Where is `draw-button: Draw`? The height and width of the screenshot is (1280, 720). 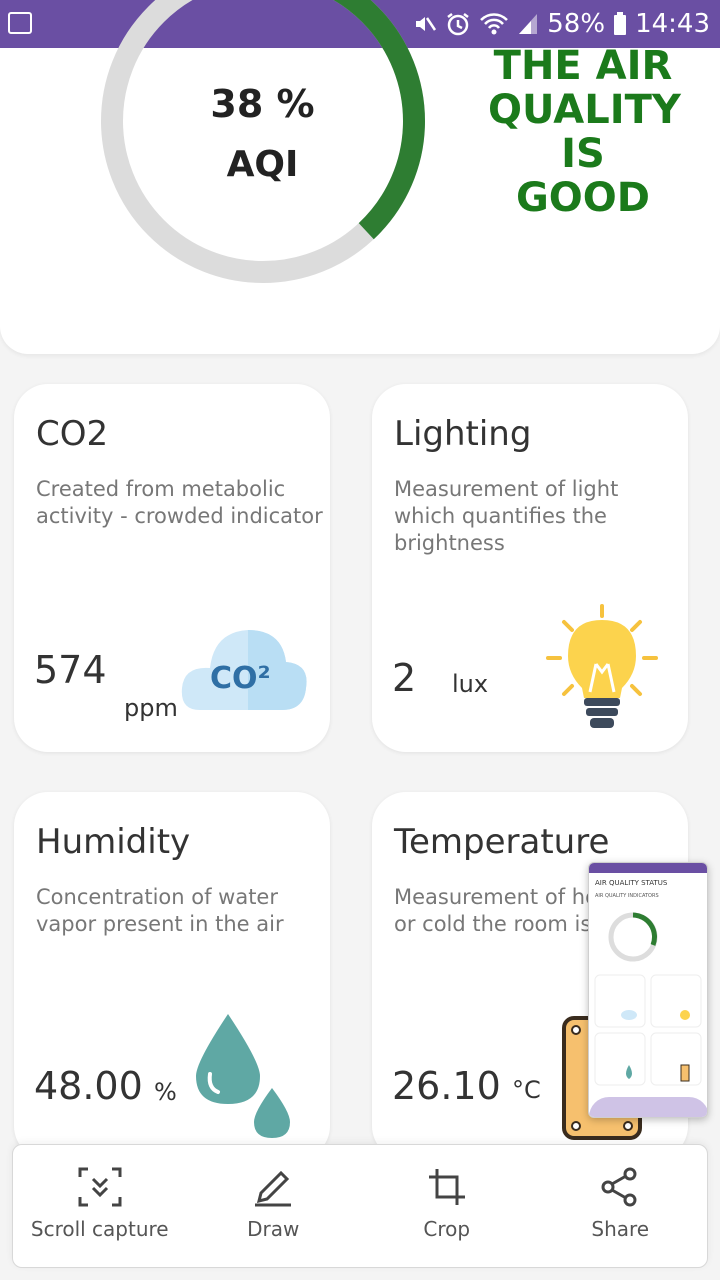 draw-button: Draw is located at coordinates (274, 1206).